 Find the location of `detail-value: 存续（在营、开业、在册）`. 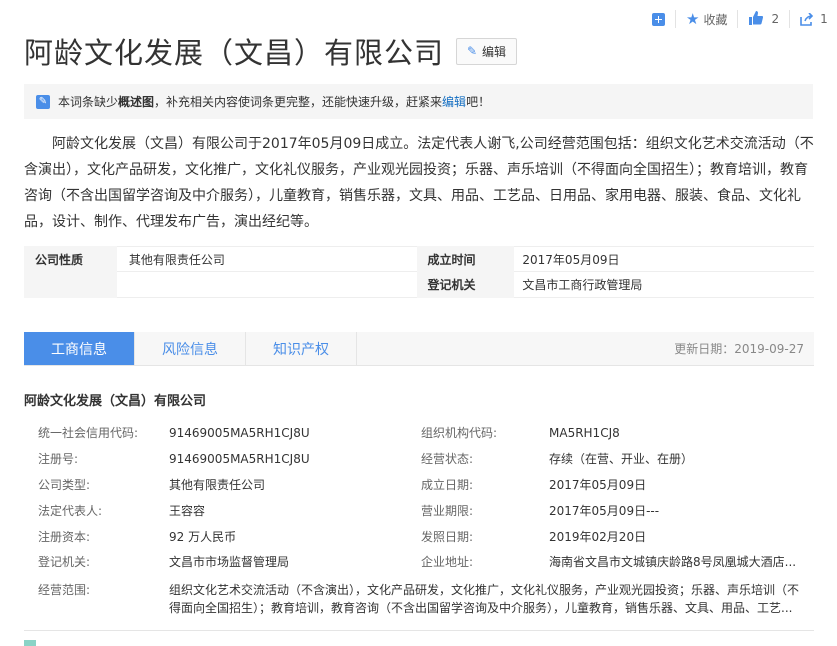

detail-value: 存续（在营、开业、在册） is located at coordinates (621, 459).